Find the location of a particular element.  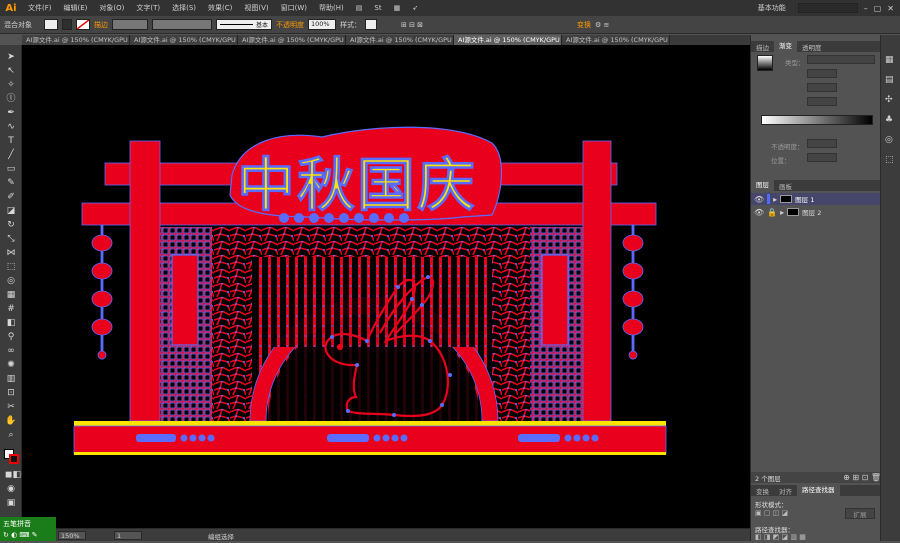

variable-width-profile is located at coordinates (182, 24).